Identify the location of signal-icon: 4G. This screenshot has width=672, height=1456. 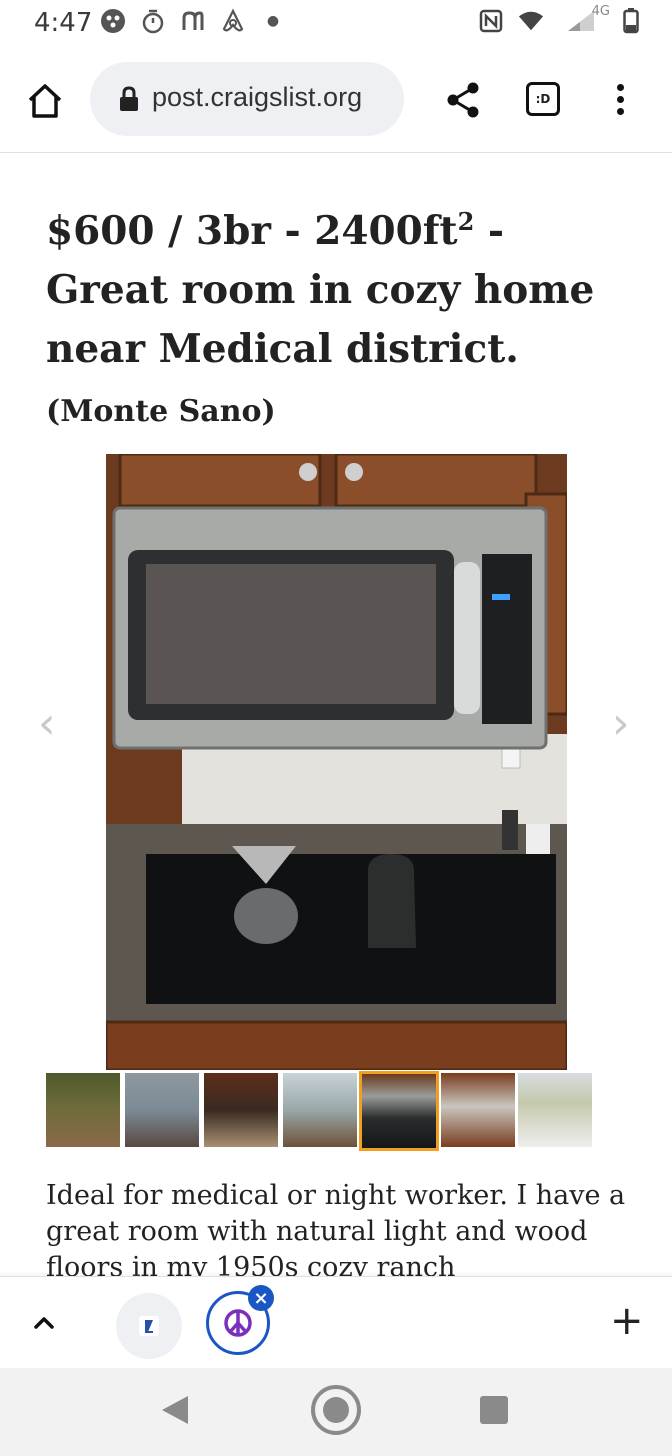
(584, 19).